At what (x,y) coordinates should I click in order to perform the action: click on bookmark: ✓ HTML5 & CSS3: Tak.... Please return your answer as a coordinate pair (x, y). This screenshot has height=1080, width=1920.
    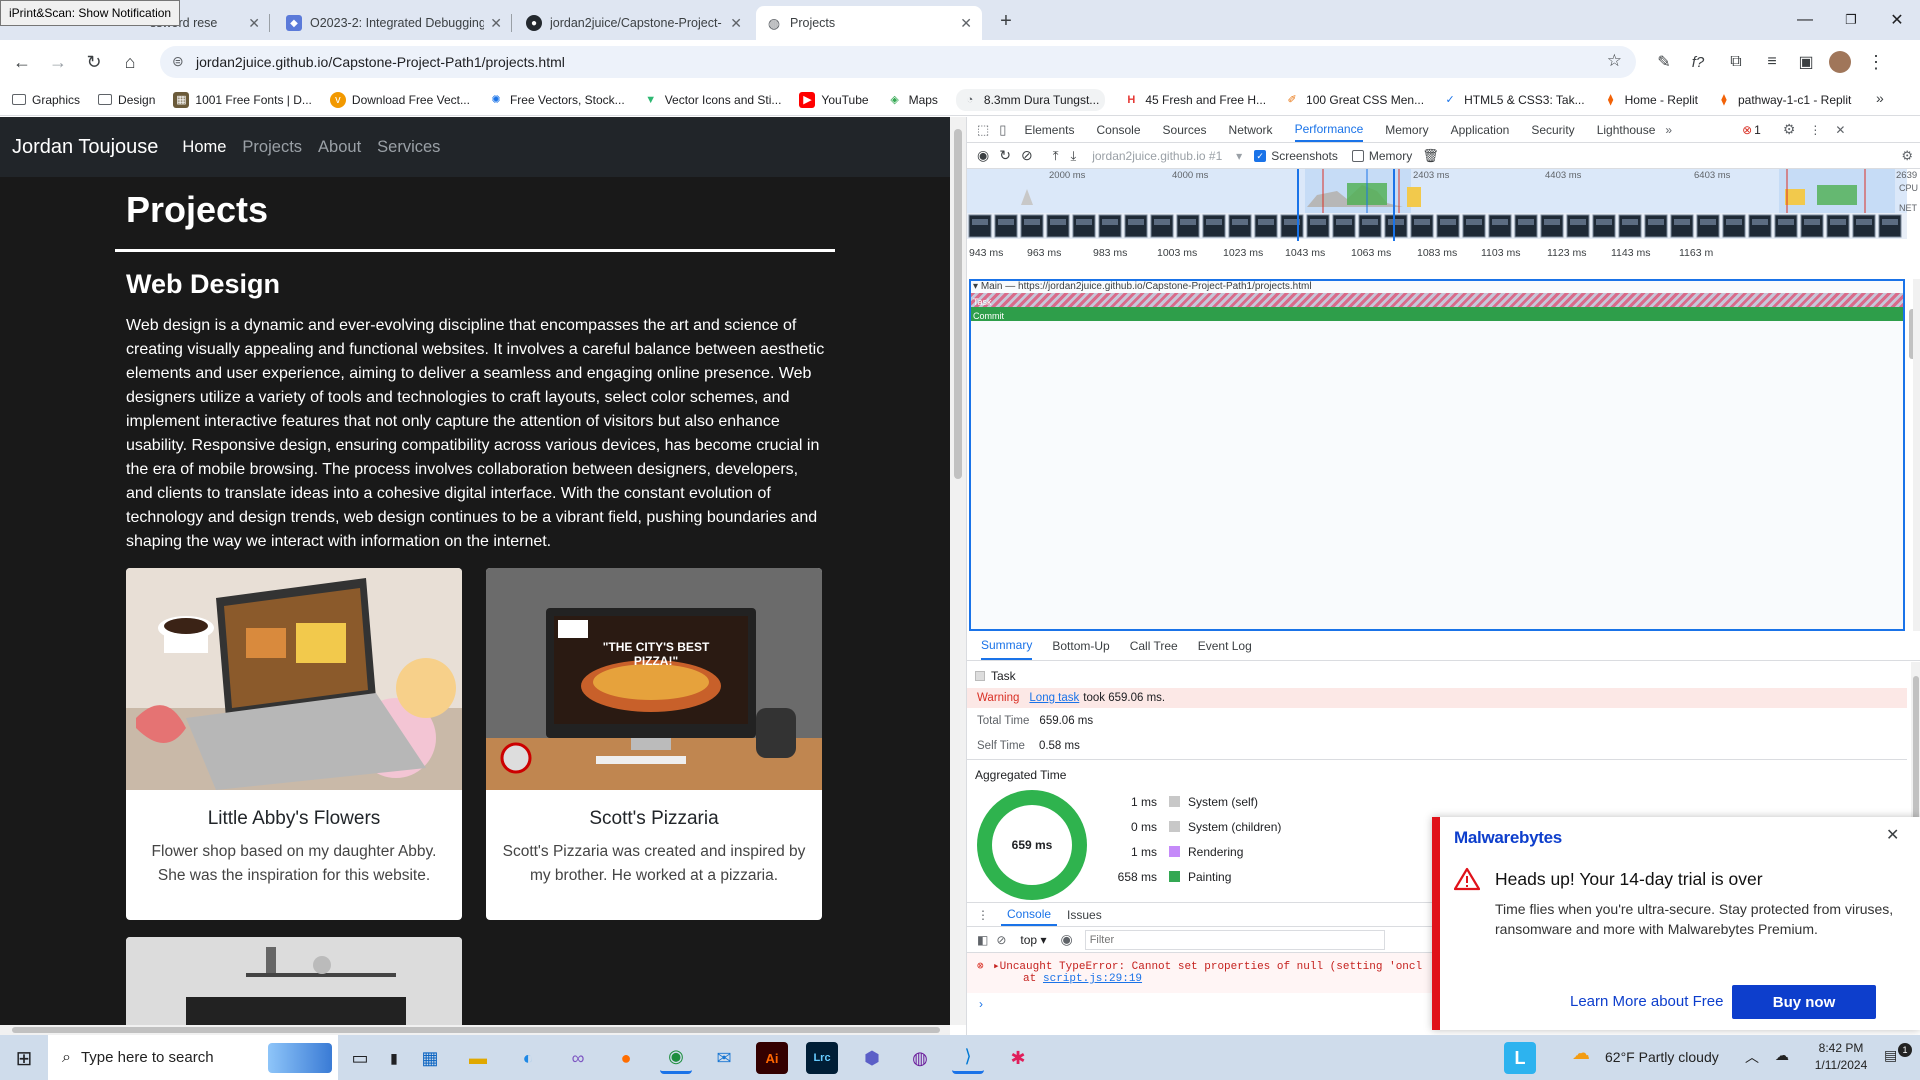
    Looking at the image, I should click on (1513, 100).